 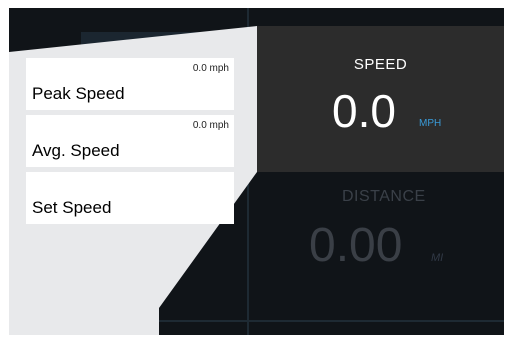 I want to click on speed-title: SPEED, so click(x=380, y=64).